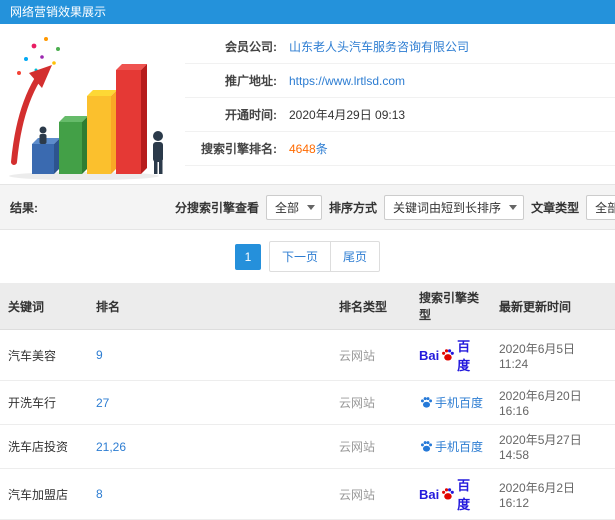 The width and height of the screenshot is (615, 520). I want to click on keyword-cell: 开洗车行, so click(44, 402).